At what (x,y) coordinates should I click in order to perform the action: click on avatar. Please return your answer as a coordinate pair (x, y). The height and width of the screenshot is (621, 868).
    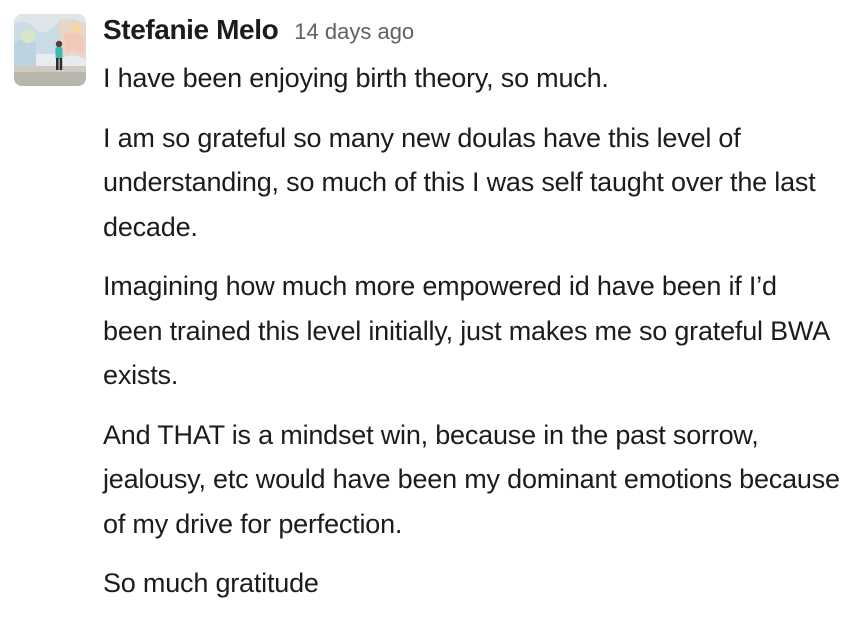
    Looking at the image, I should click on (50, 50).